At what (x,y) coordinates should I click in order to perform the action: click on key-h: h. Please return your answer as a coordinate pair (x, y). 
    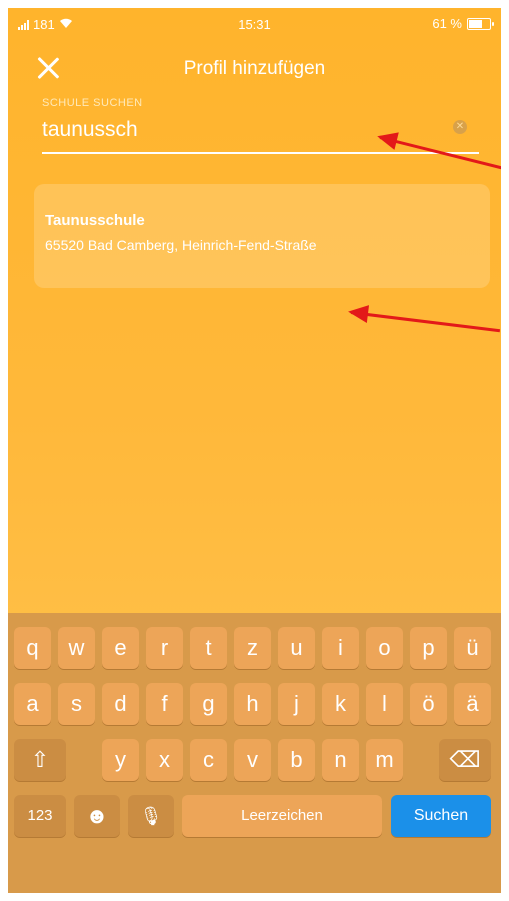
    Looking at the image, I should click on (252, 704).